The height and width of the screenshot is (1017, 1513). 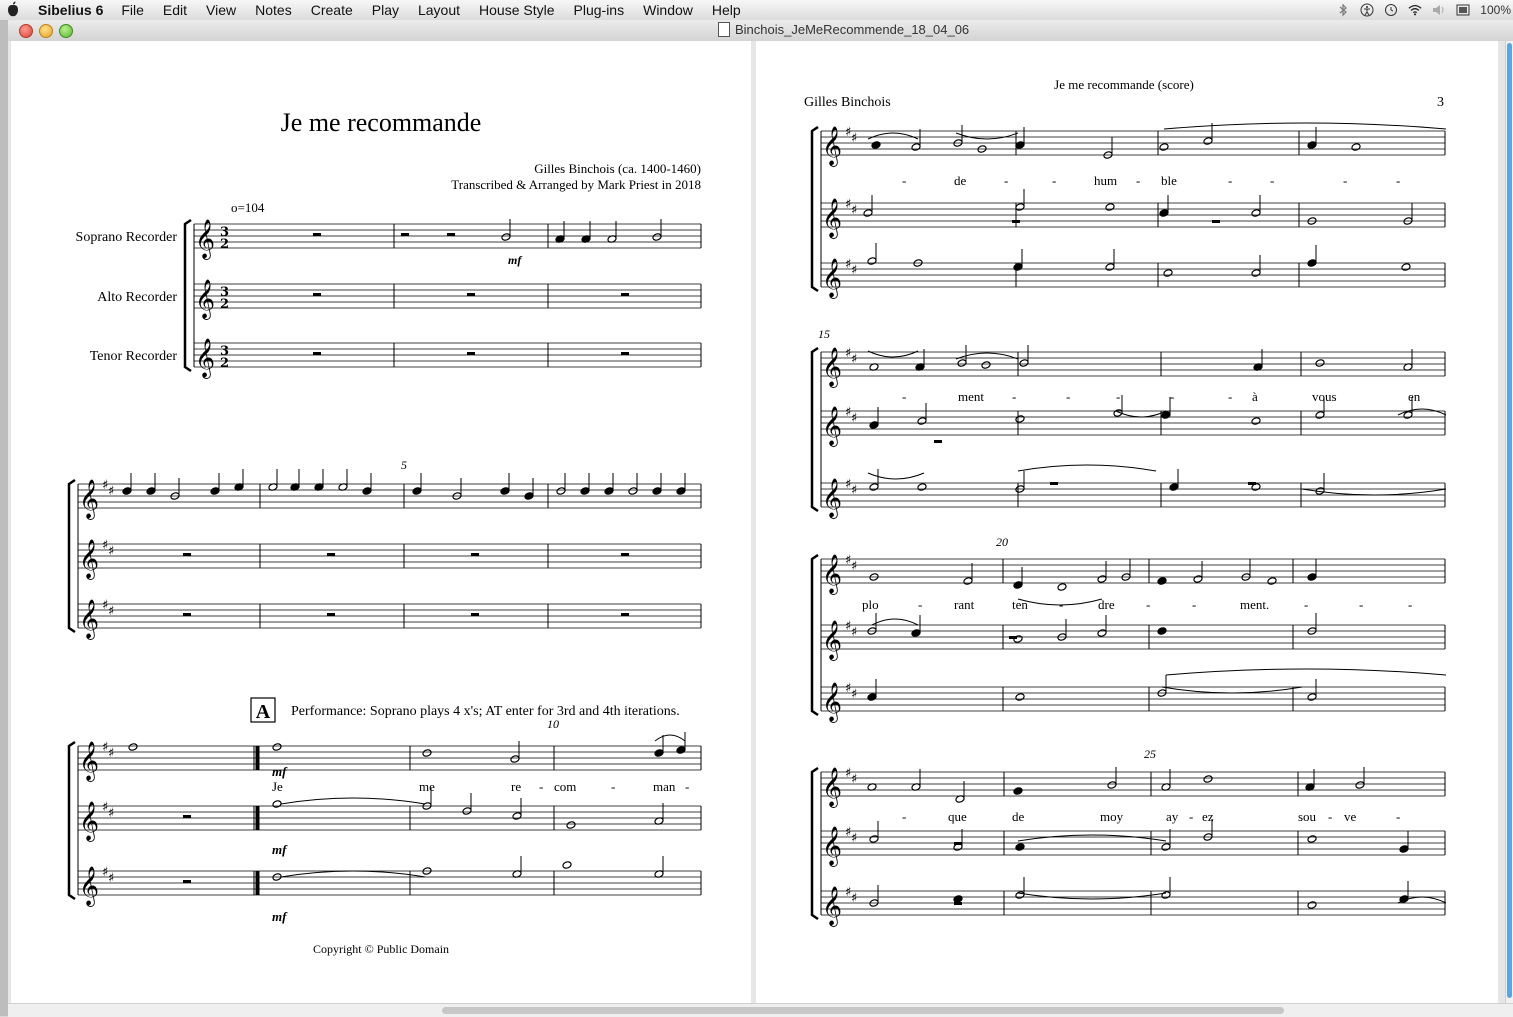 What do you see at coordinates (70, 10) in the screenshot?
I see `app-menu: Sibelius 6` at bounding box center [70, 10].